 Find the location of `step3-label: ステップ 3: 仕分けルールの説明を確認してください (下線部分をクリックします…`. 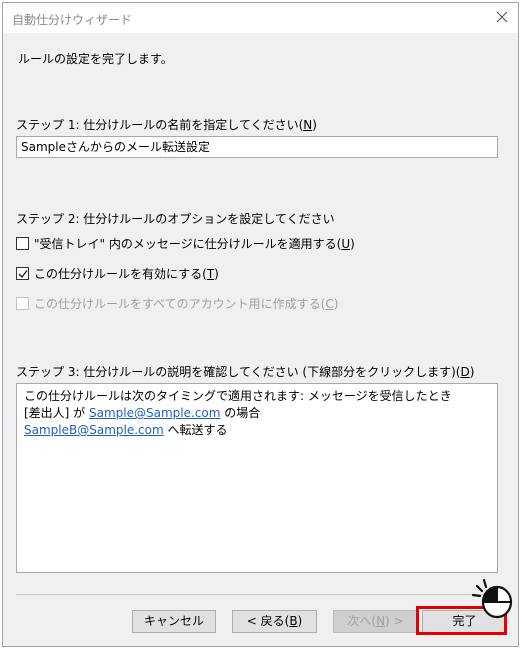

step3-label: ステップ 3: 仕分けルールの説明を確認してください (下線部分をクリックします… is located at coordinates (245, 372).